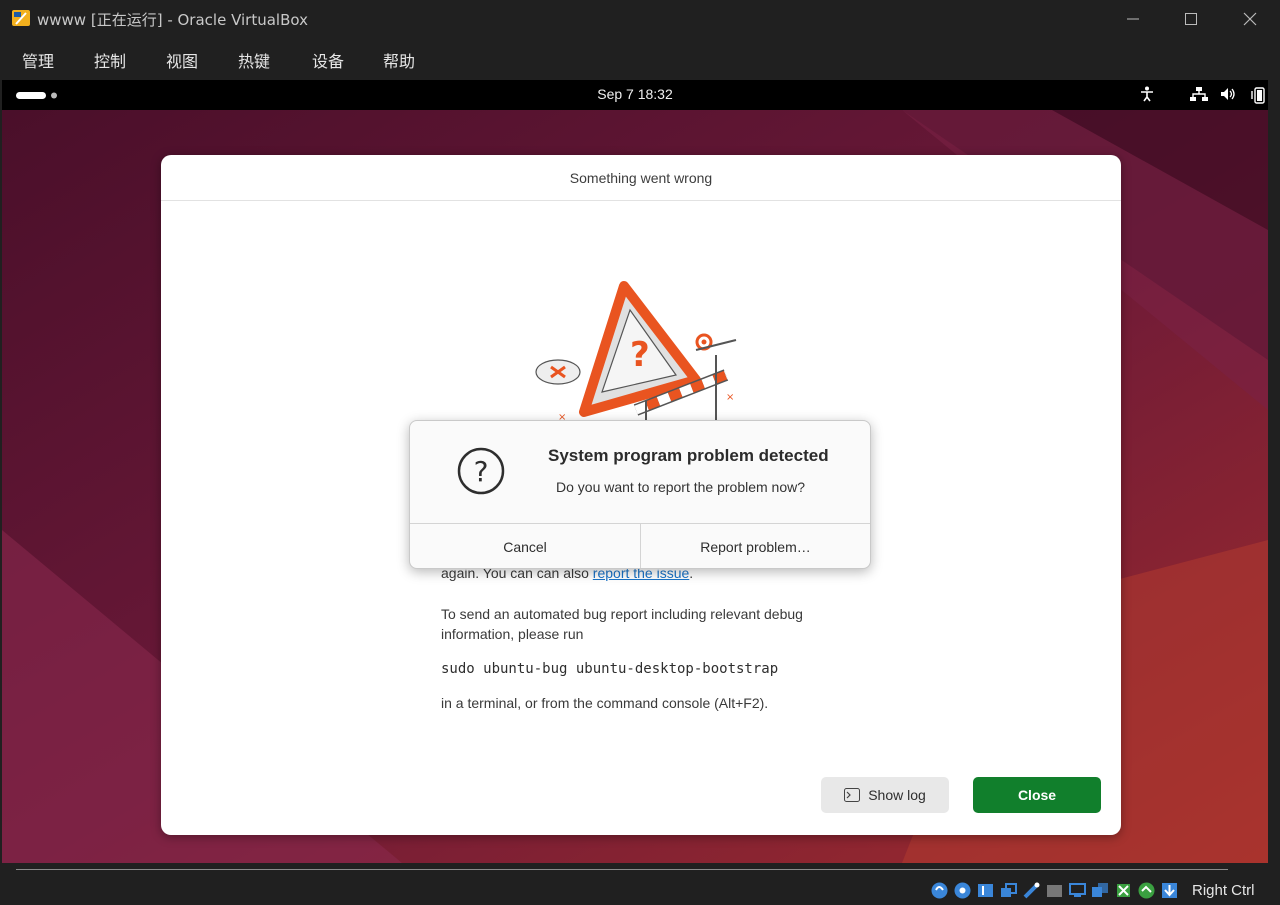  I want to click on hard-disk-icon, so click(939, 890).